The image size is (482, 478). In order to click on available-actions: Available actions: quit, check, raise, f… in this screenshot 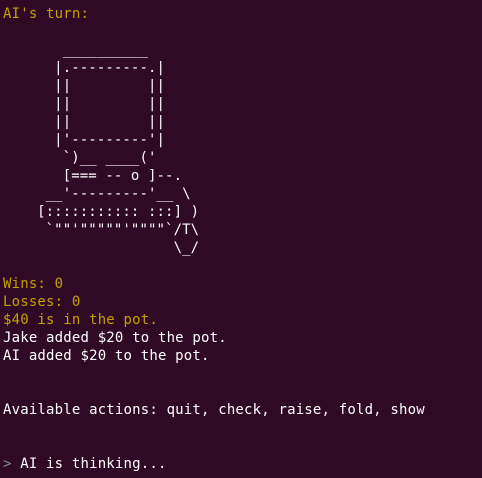, I will do `click(214, 410)`.